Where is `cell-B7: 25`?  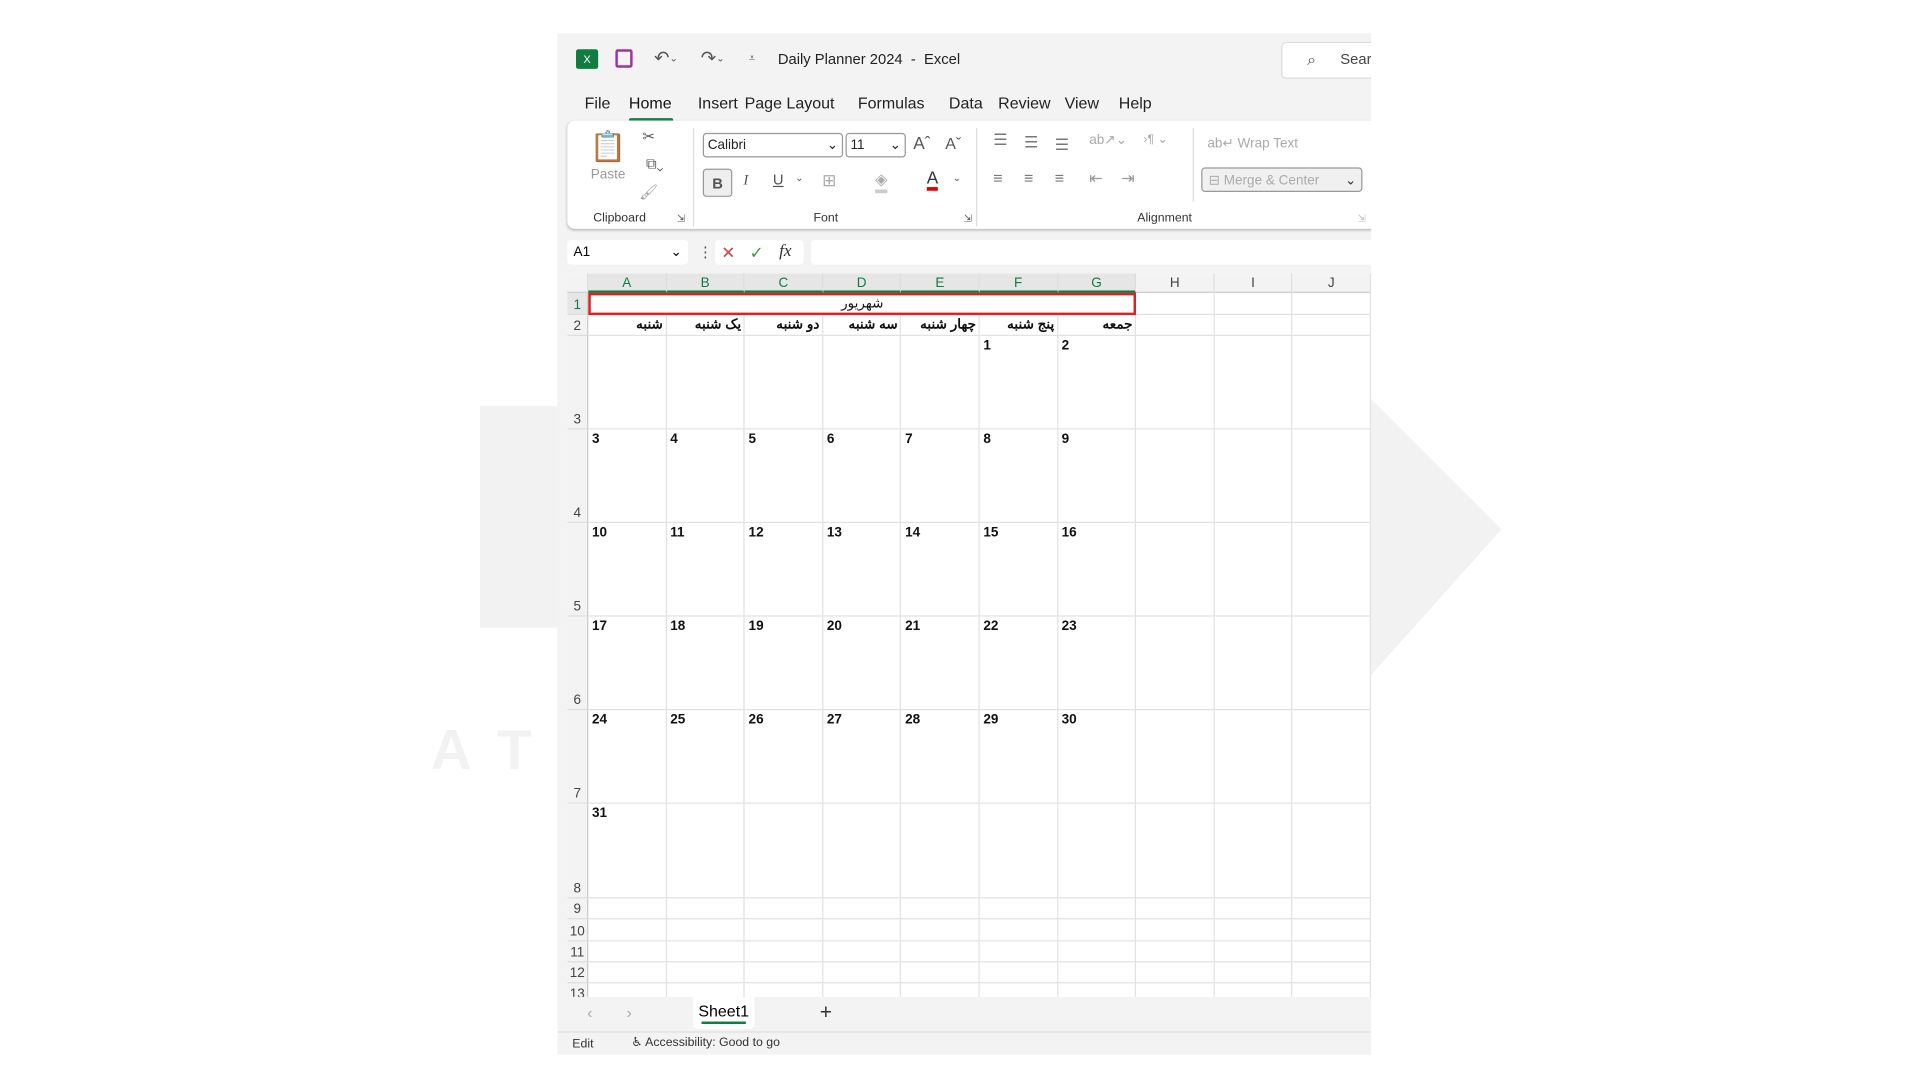 cell-B7: 25 is located at coordinates (705, 757).